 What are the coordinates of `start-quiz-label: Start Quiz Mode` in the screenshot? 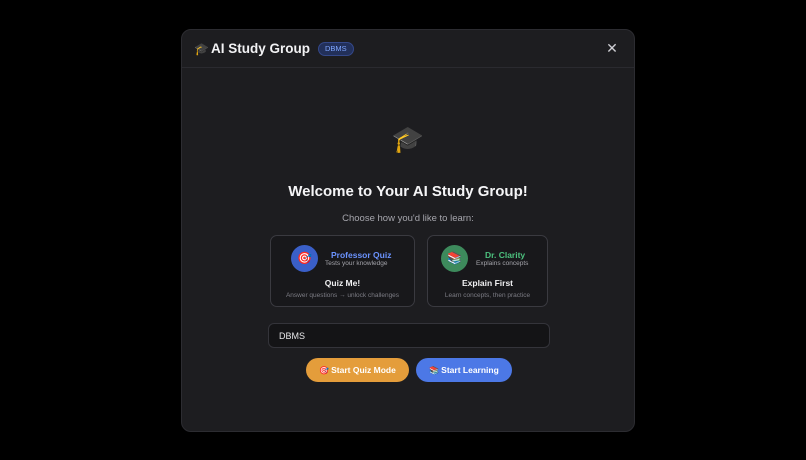 It's located at (363, 370).